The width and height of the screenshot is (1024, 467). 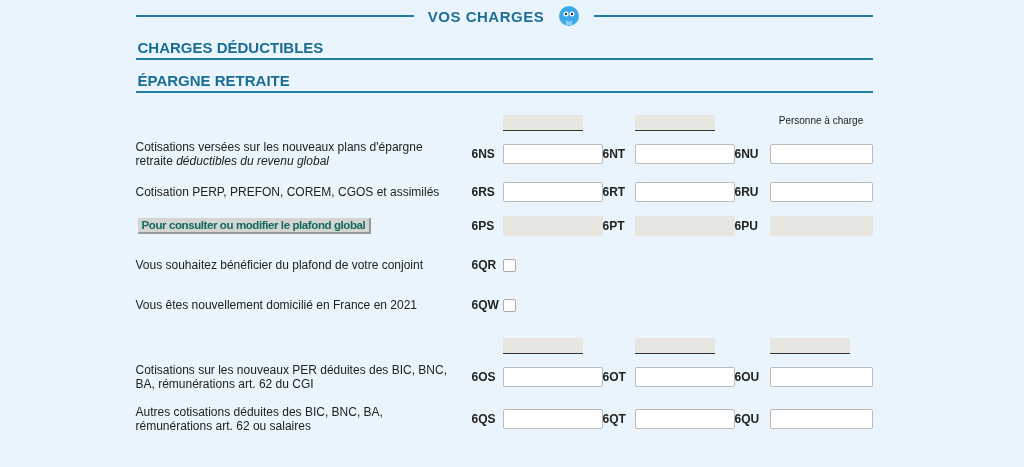 I want to click on field-label: Autres cotisations déduites des BIC, BNC, BA, rémunérations art. 62 ou salaires, so click(x=259, y=419).